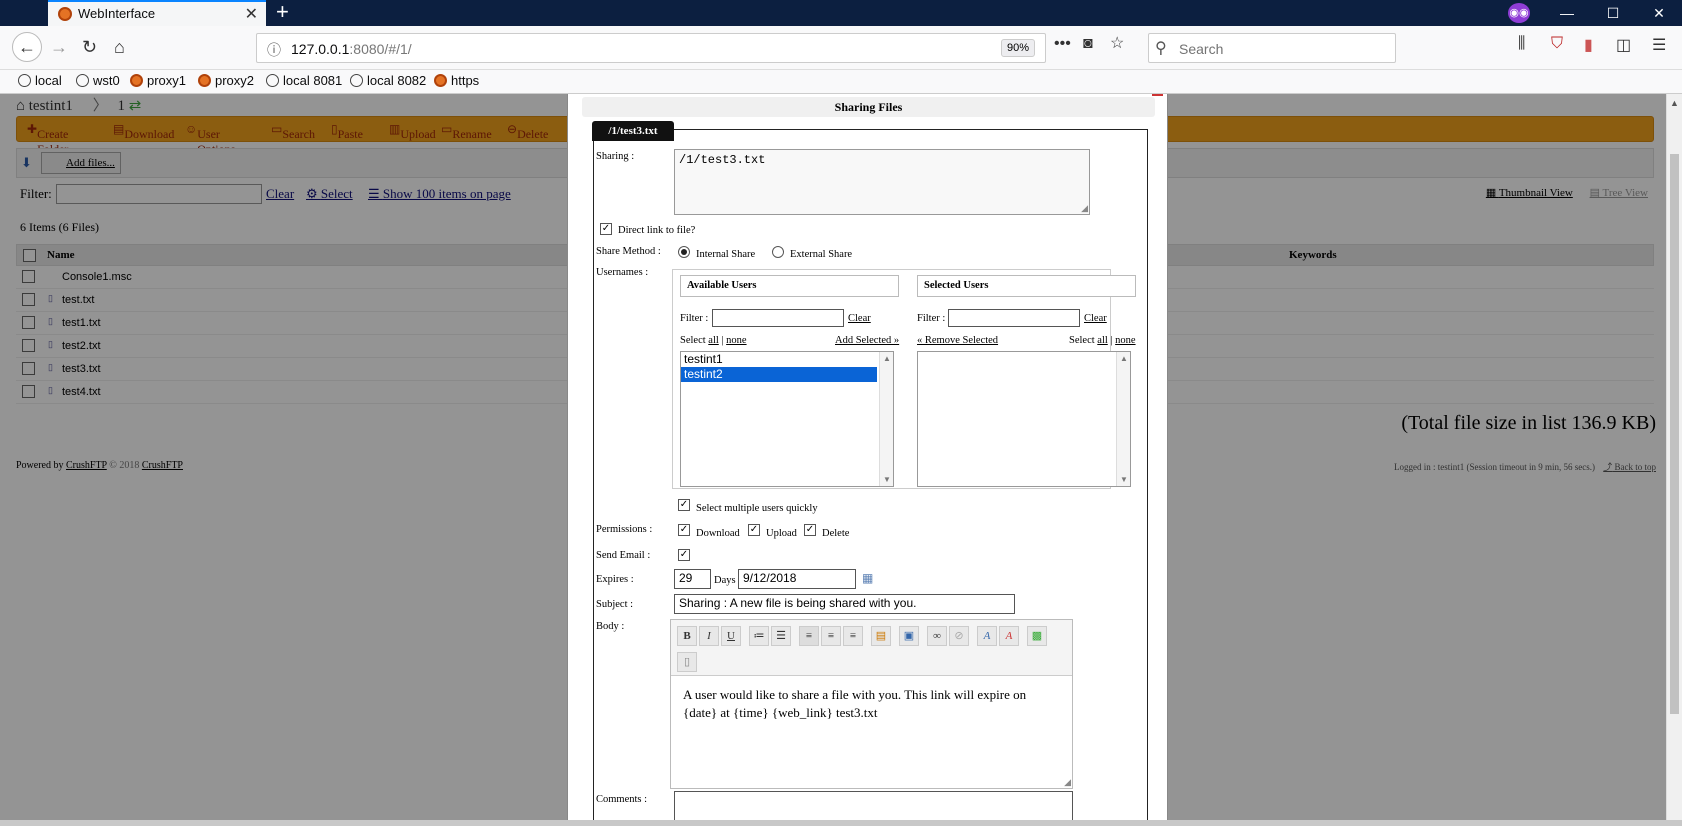 This screenshot has height=834, width=1682. Describe the element at coordinates (882, 182) in the screenshot. I see `sharing-textarea: /1/test3.txt ◢` at that location.